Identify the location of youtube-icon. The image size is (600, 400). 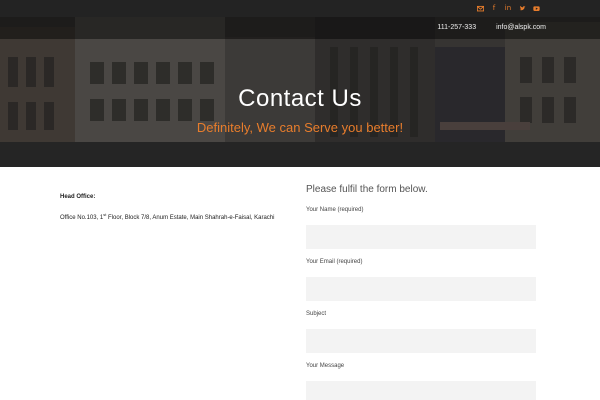
(536, 8).